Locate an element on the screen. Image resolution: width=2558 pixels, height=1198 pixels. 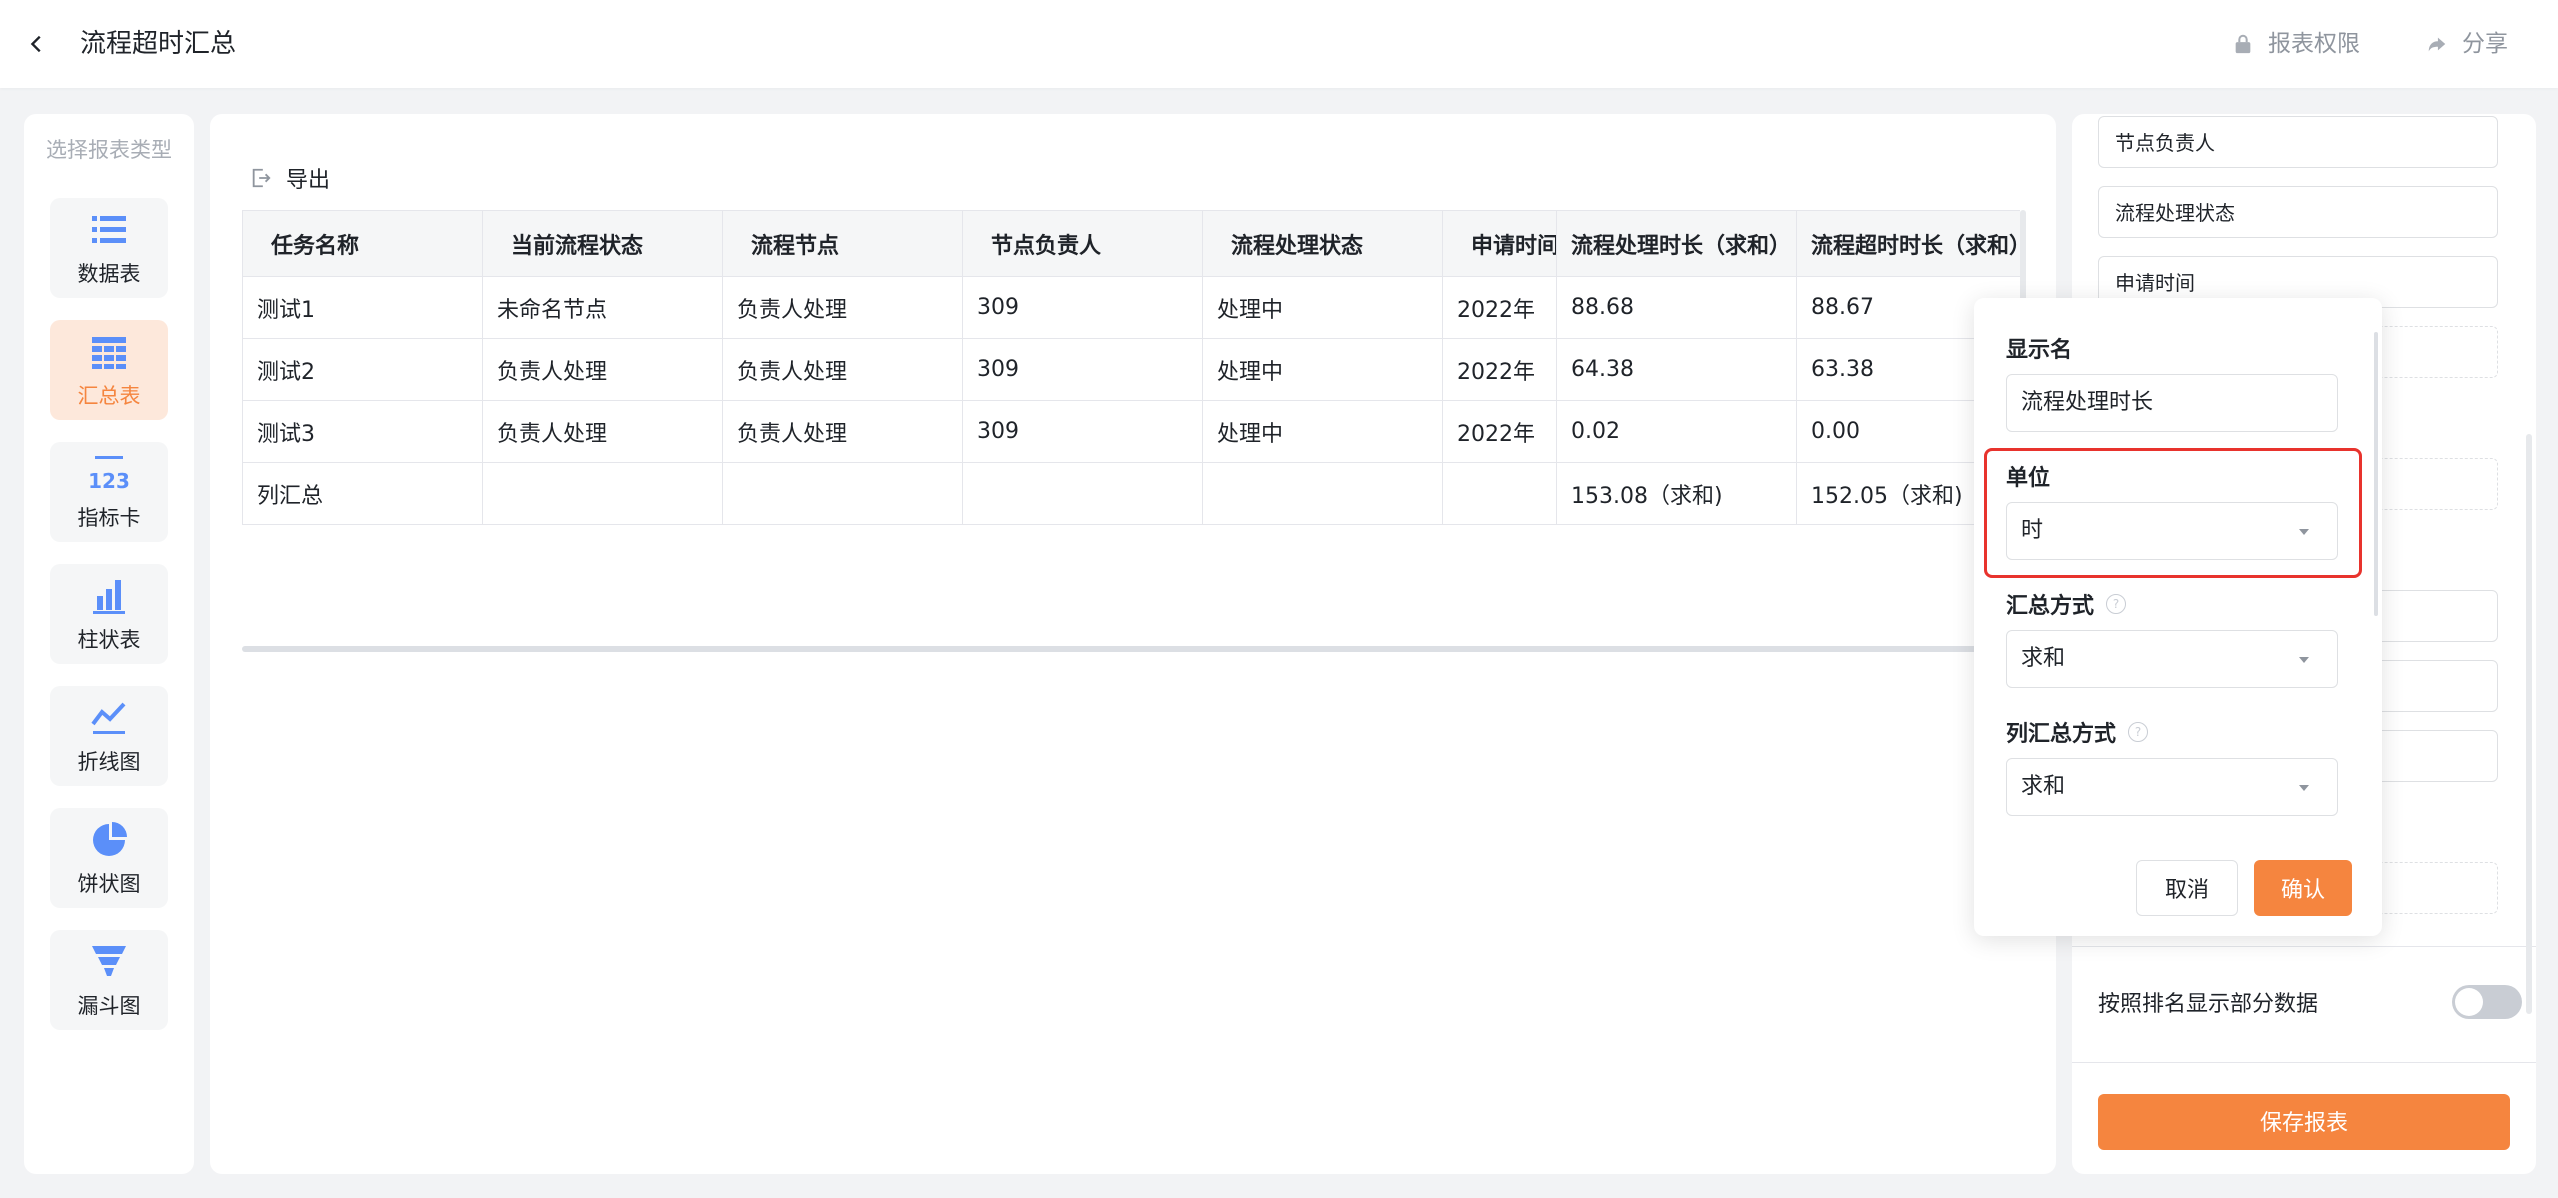
report-permission-button: 报表权限 is located at coordinates (2296, 44).